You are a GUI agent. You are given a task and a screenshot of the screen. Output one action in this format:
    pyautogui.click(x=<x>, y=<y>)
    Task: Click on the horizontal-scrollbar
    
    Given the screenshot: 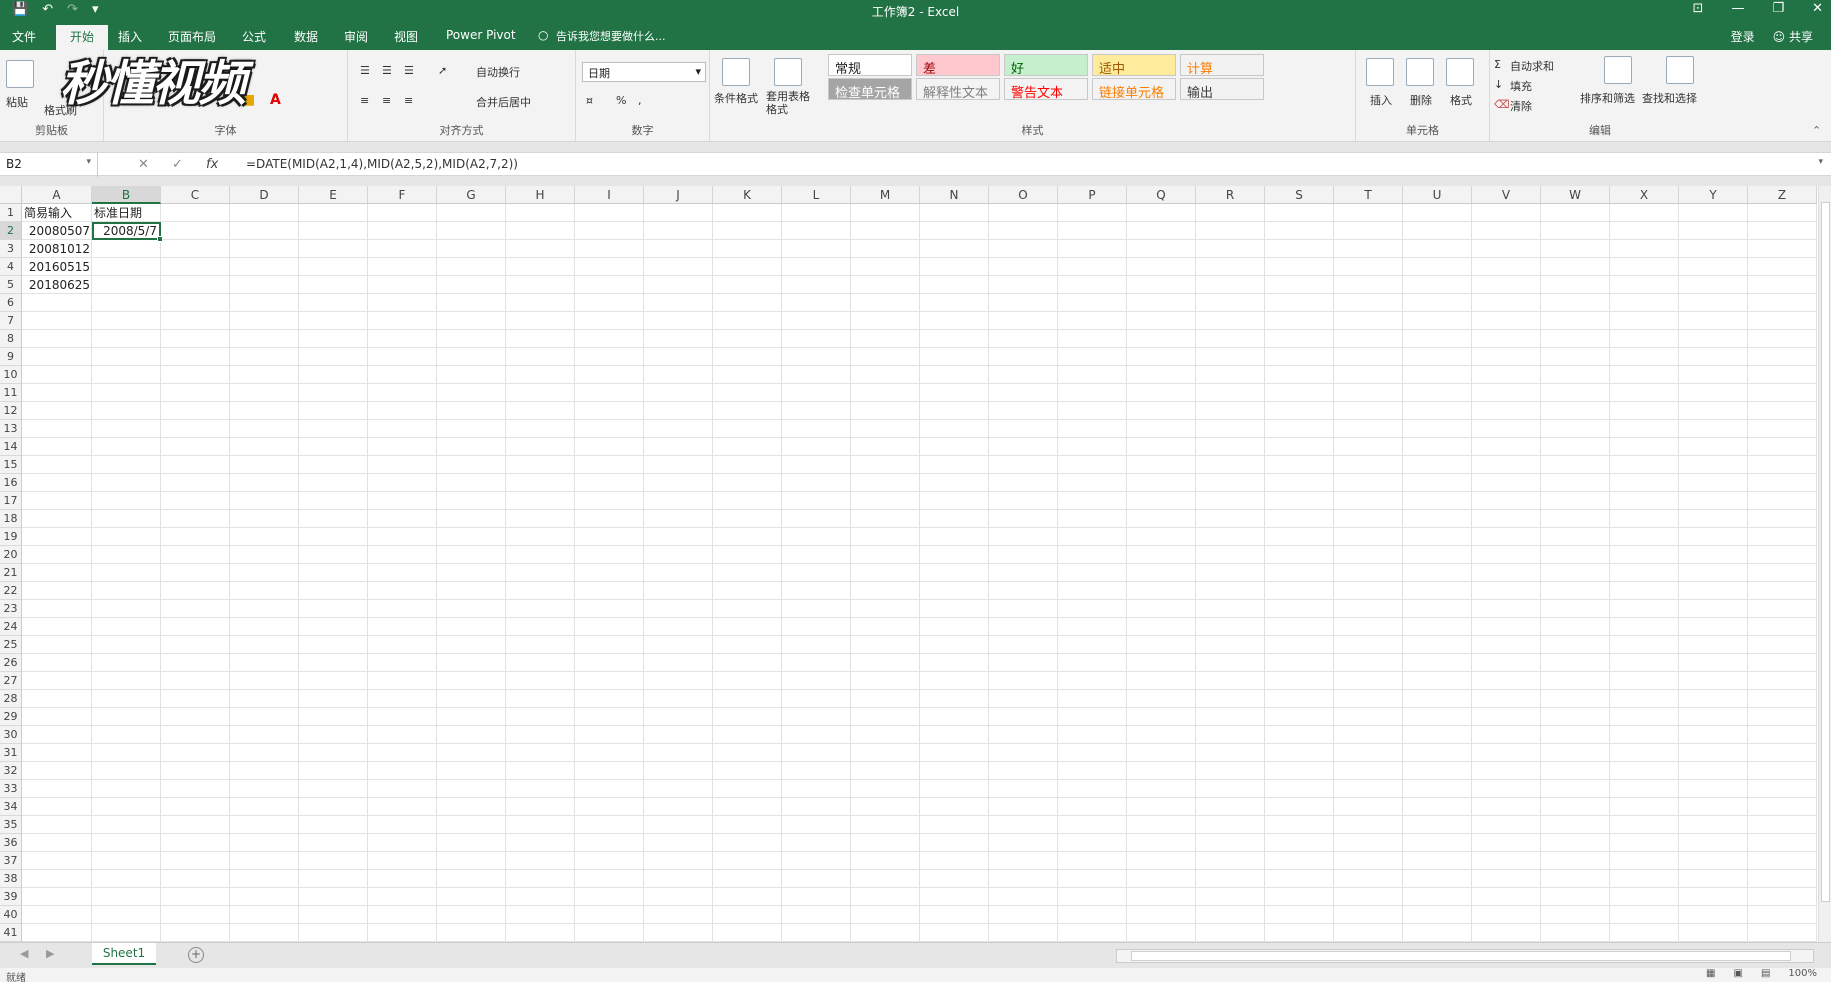 What is the action you would take?
    pyautogui.click(x=1465, y=956)
    